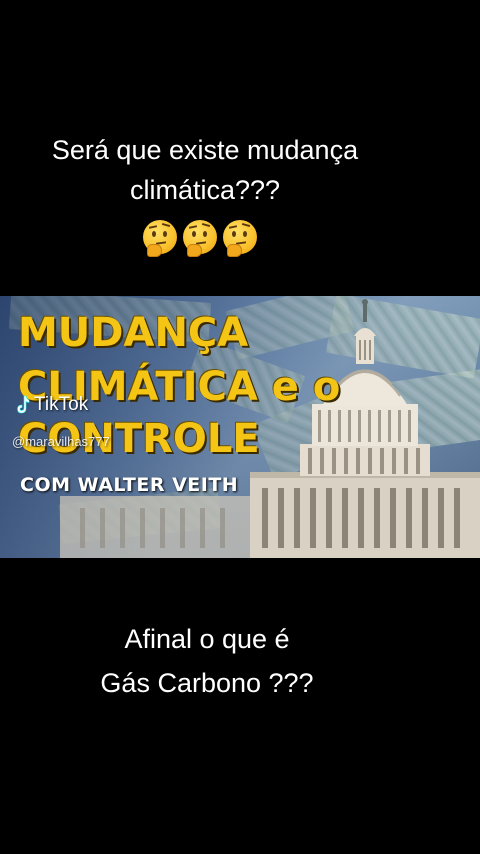 This screenshot has width=480, height=854. What do you see at coordinates (205, 150) in the screenshot?
I see `caption-top-line1: Será que existe mudança` at bounding box center [205, 150].